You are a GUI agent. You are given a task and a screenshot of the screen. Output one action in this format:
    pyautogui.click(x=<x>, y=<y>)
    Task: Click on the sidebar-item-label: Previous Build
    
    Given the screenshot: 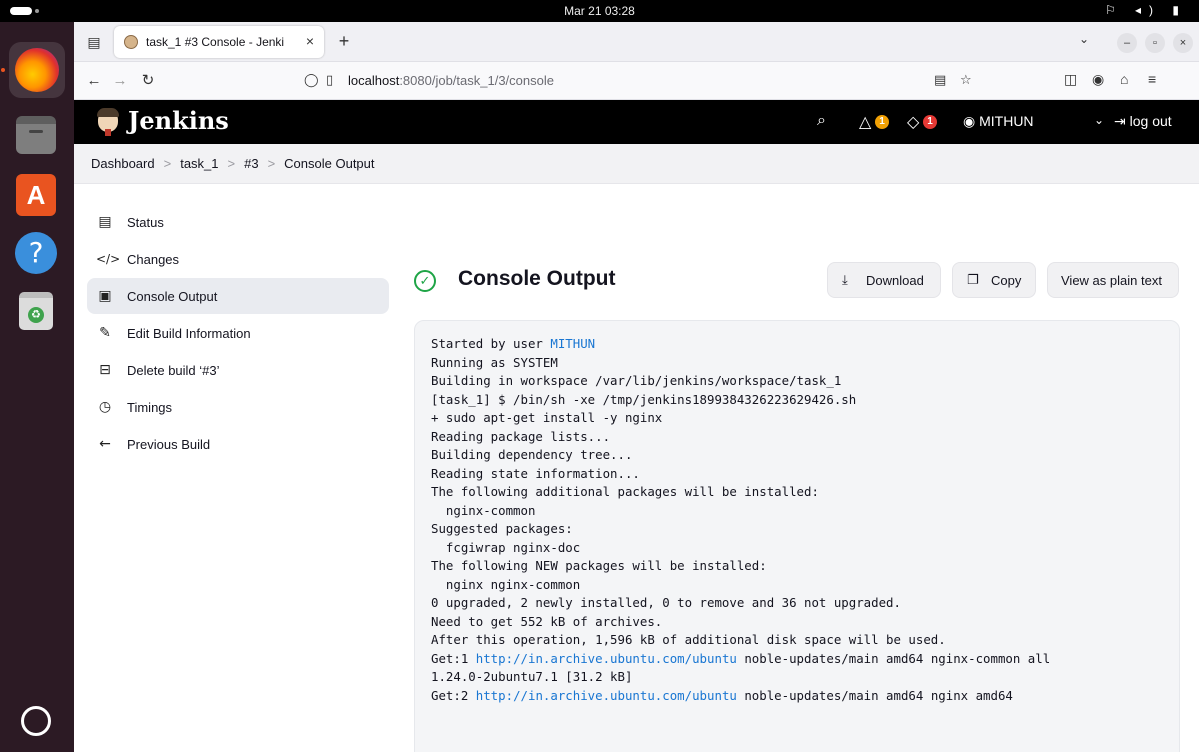 What is the action you would take?
    pyautogui.click(x=169, y=444)
    